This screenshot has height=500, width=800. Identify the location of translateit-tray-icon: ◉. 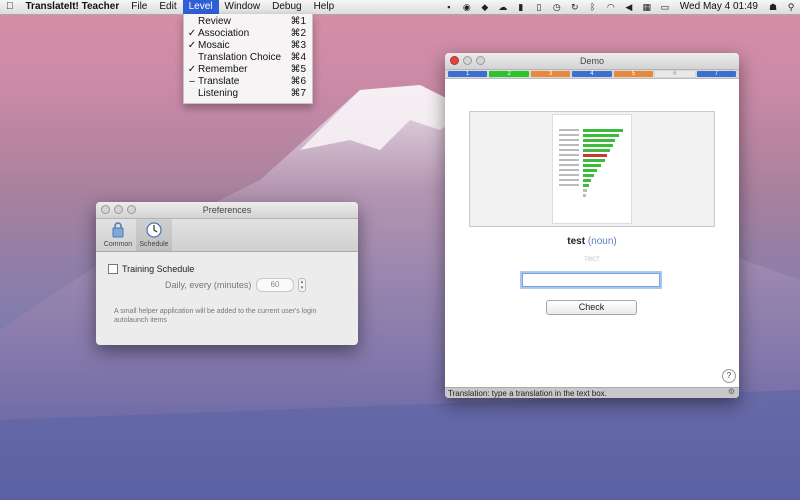
(467, 7).